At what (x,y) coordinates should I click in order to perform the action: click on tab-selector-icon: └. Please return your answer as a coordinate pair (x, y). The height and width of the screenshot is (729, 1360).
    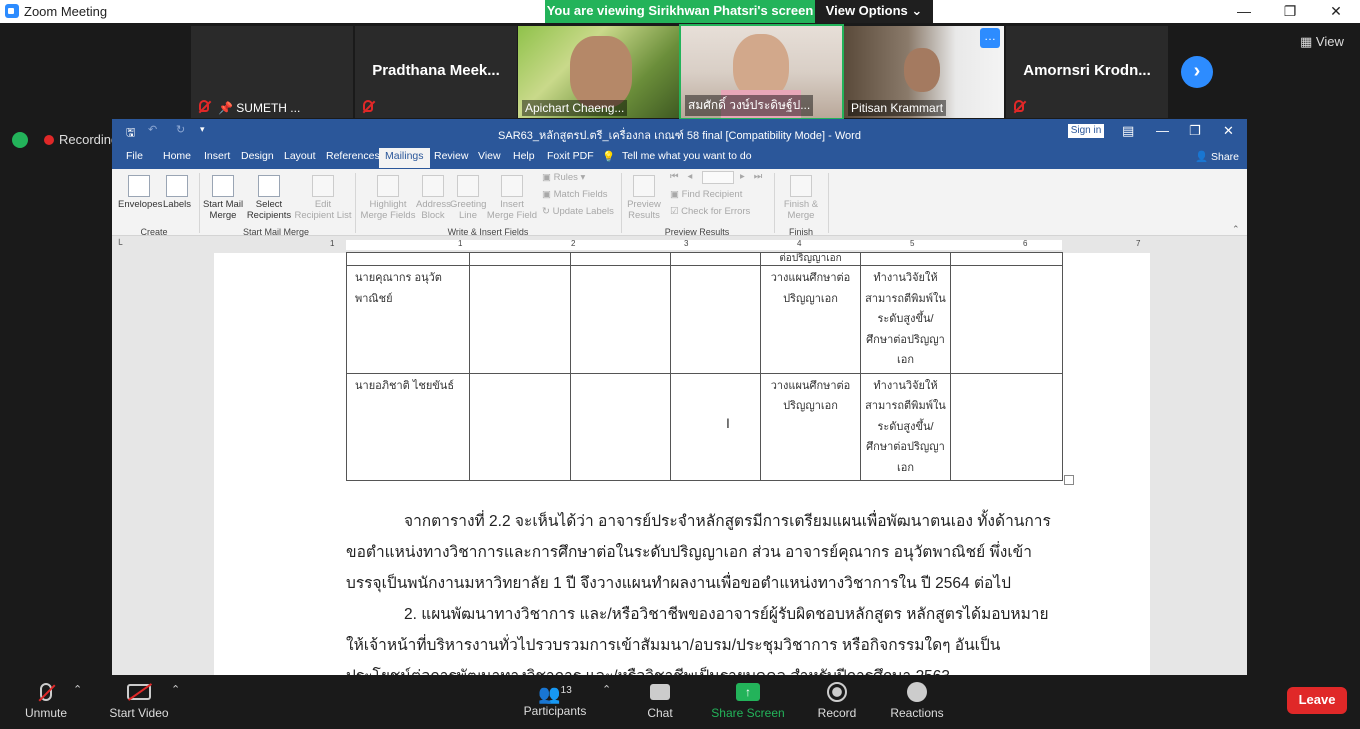
    Looking at the image, I should click on (119, 244).